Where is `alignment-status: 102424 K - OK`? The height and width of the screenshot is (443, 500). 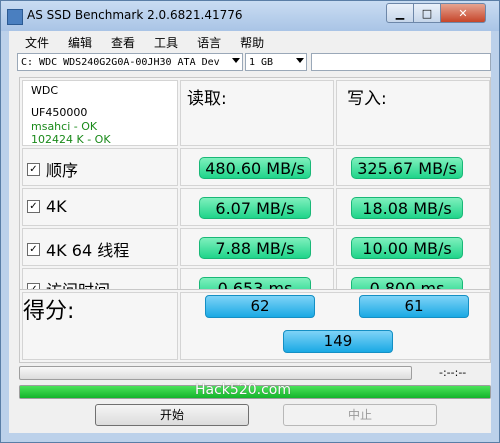
alignment-status: 102424 K - OK is located at coordinates (71, 139).